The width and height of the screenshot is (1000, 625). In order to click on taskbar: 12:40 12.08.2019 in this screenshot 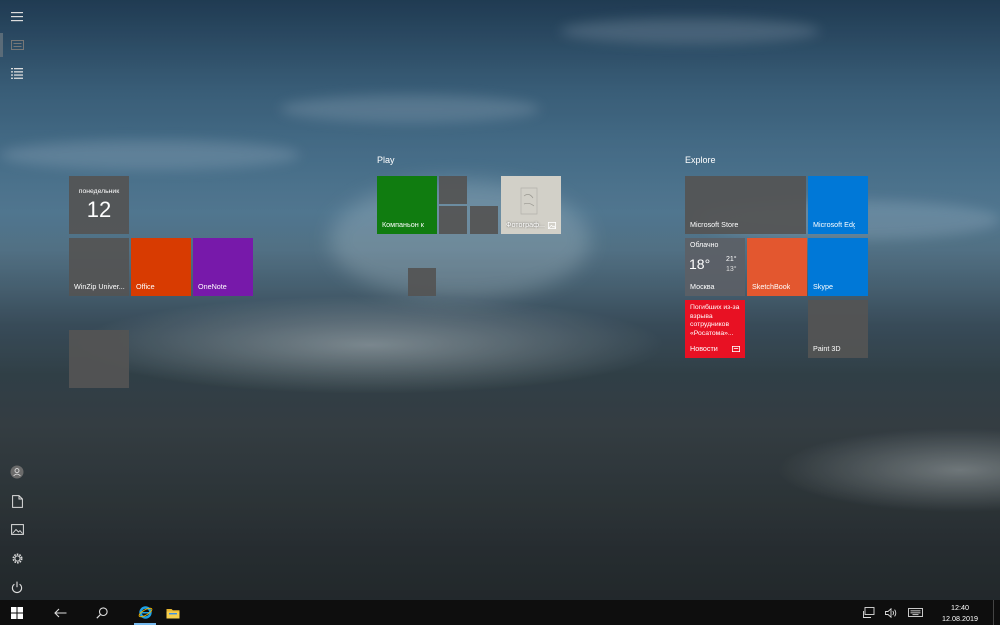, I will do `click(500, 612)`.